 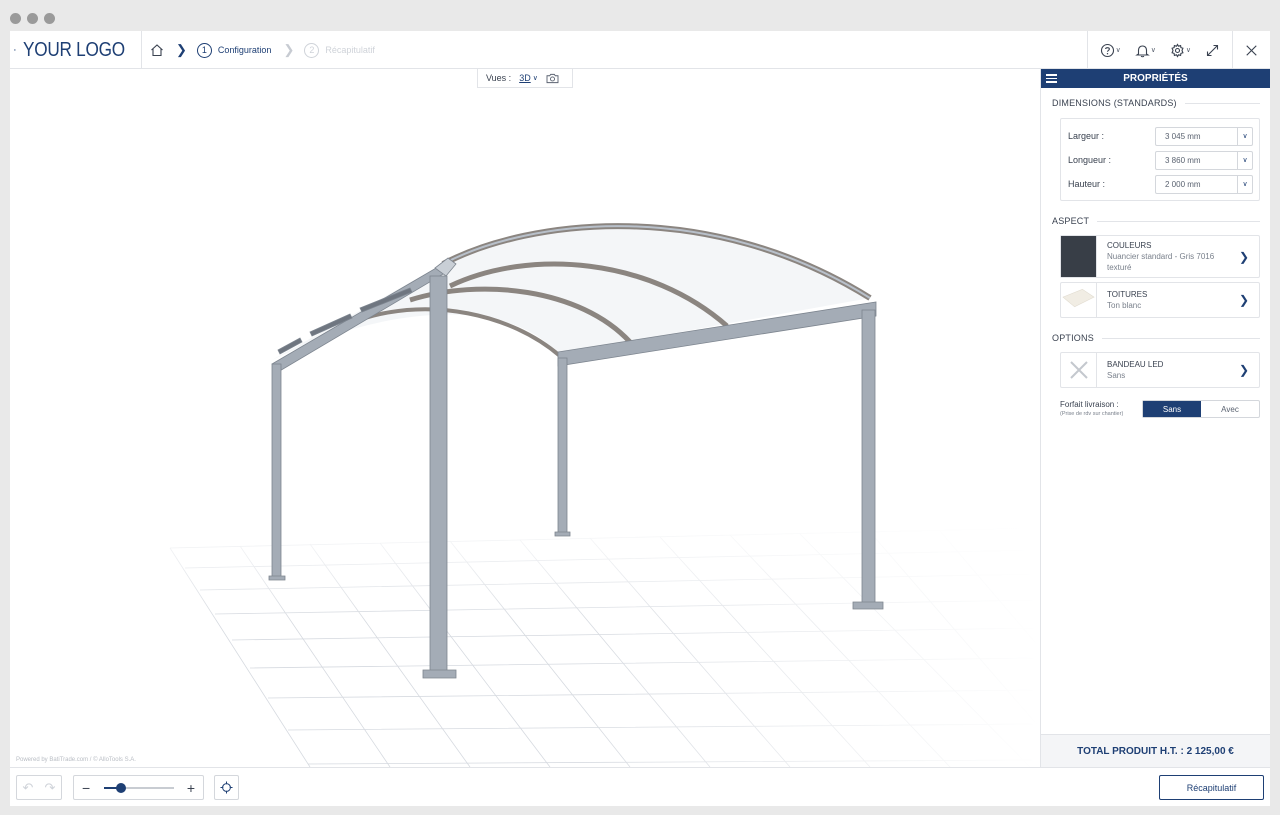 I want to click on redo-icon: ↷, so click(x=50, y=788).